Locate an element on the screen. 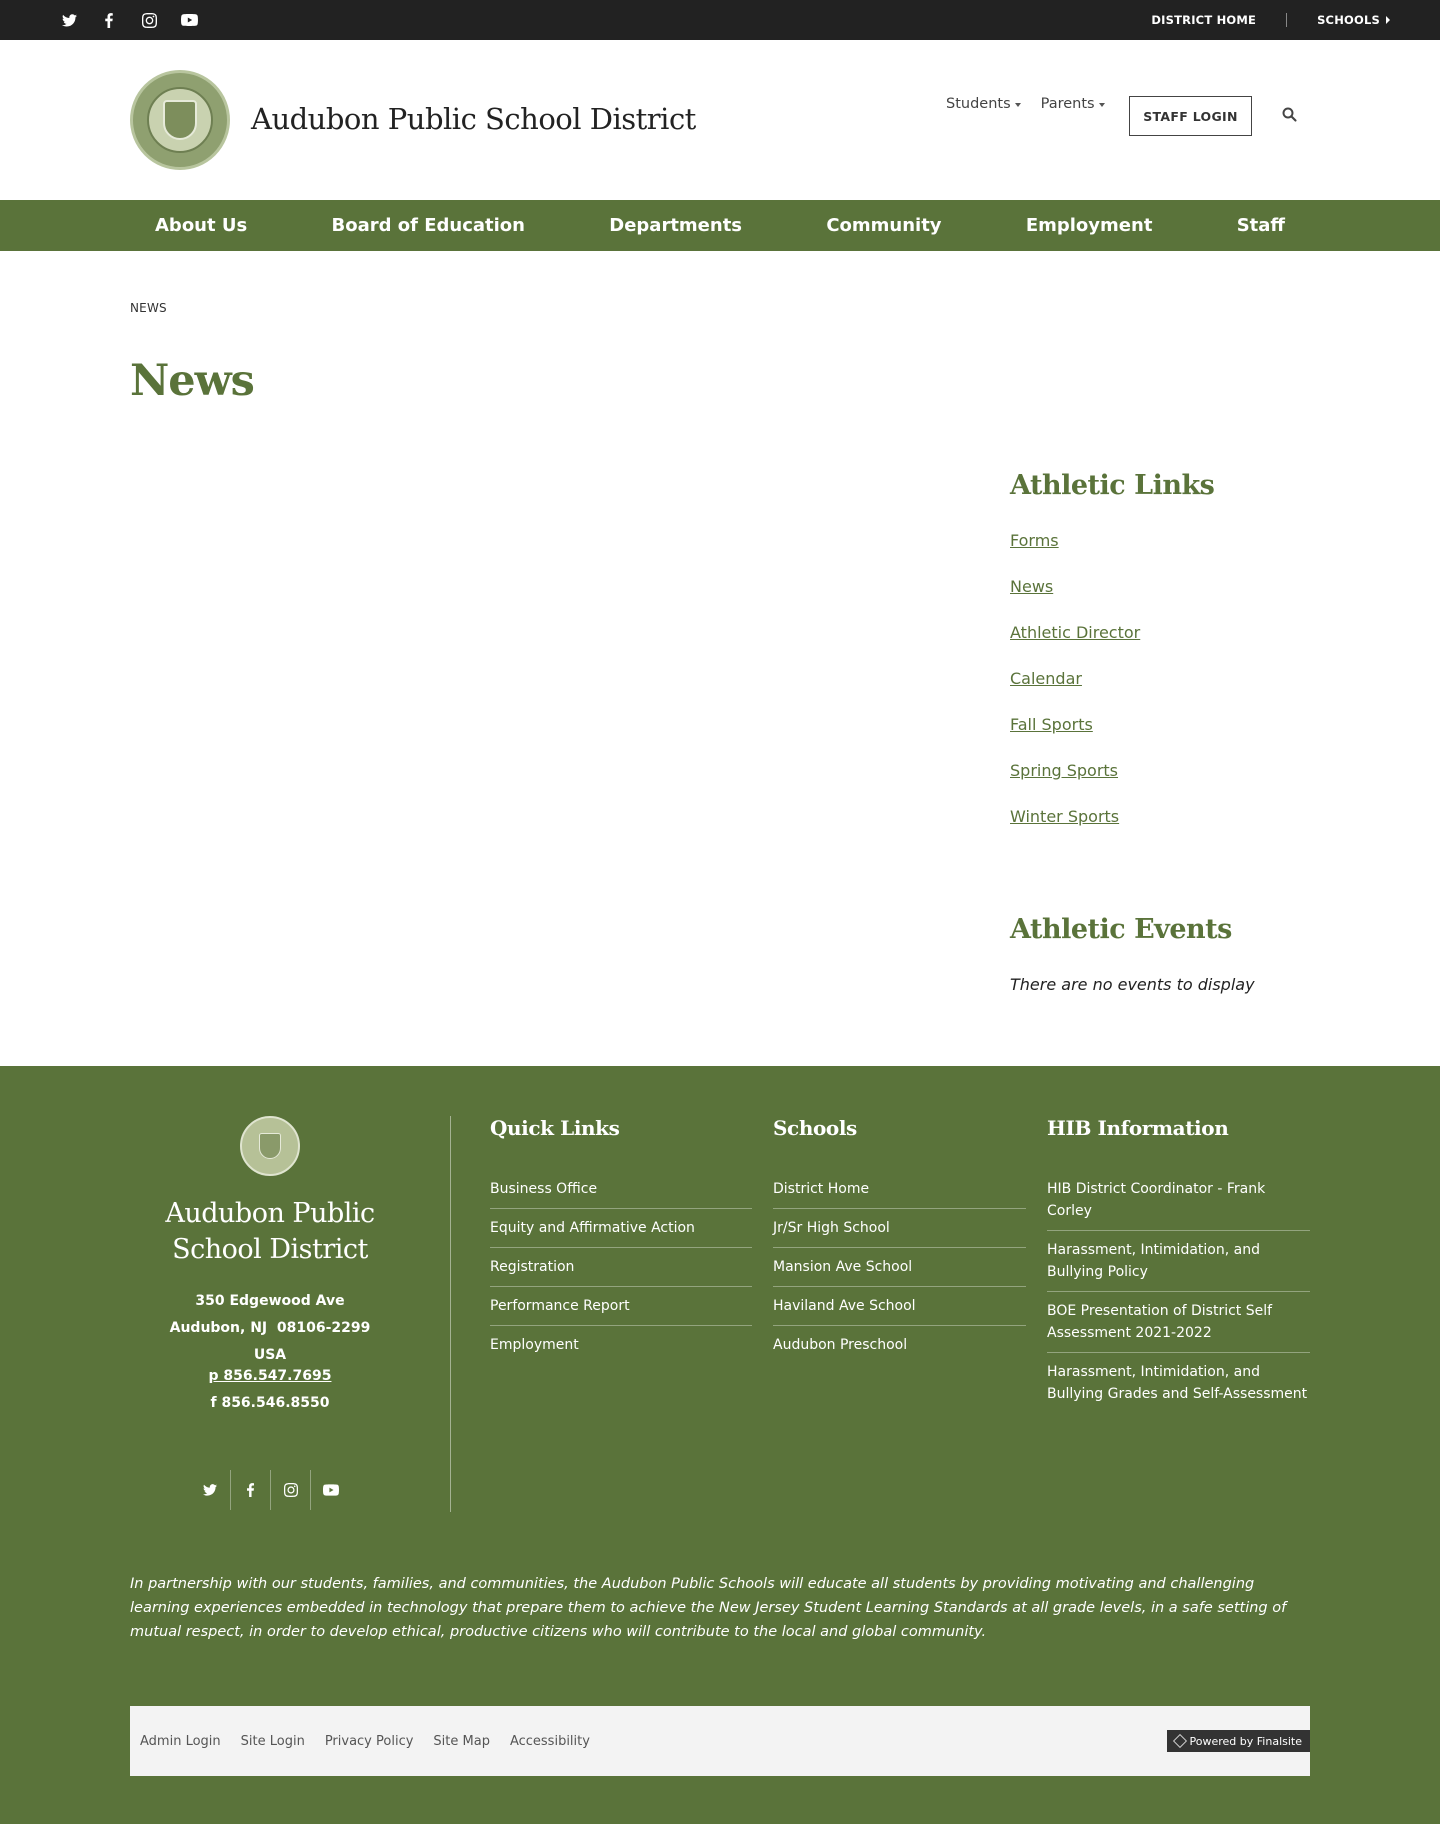 This screenshot has width=1440, height=1824. district-seal-logo is located at coordinates (180, 120).